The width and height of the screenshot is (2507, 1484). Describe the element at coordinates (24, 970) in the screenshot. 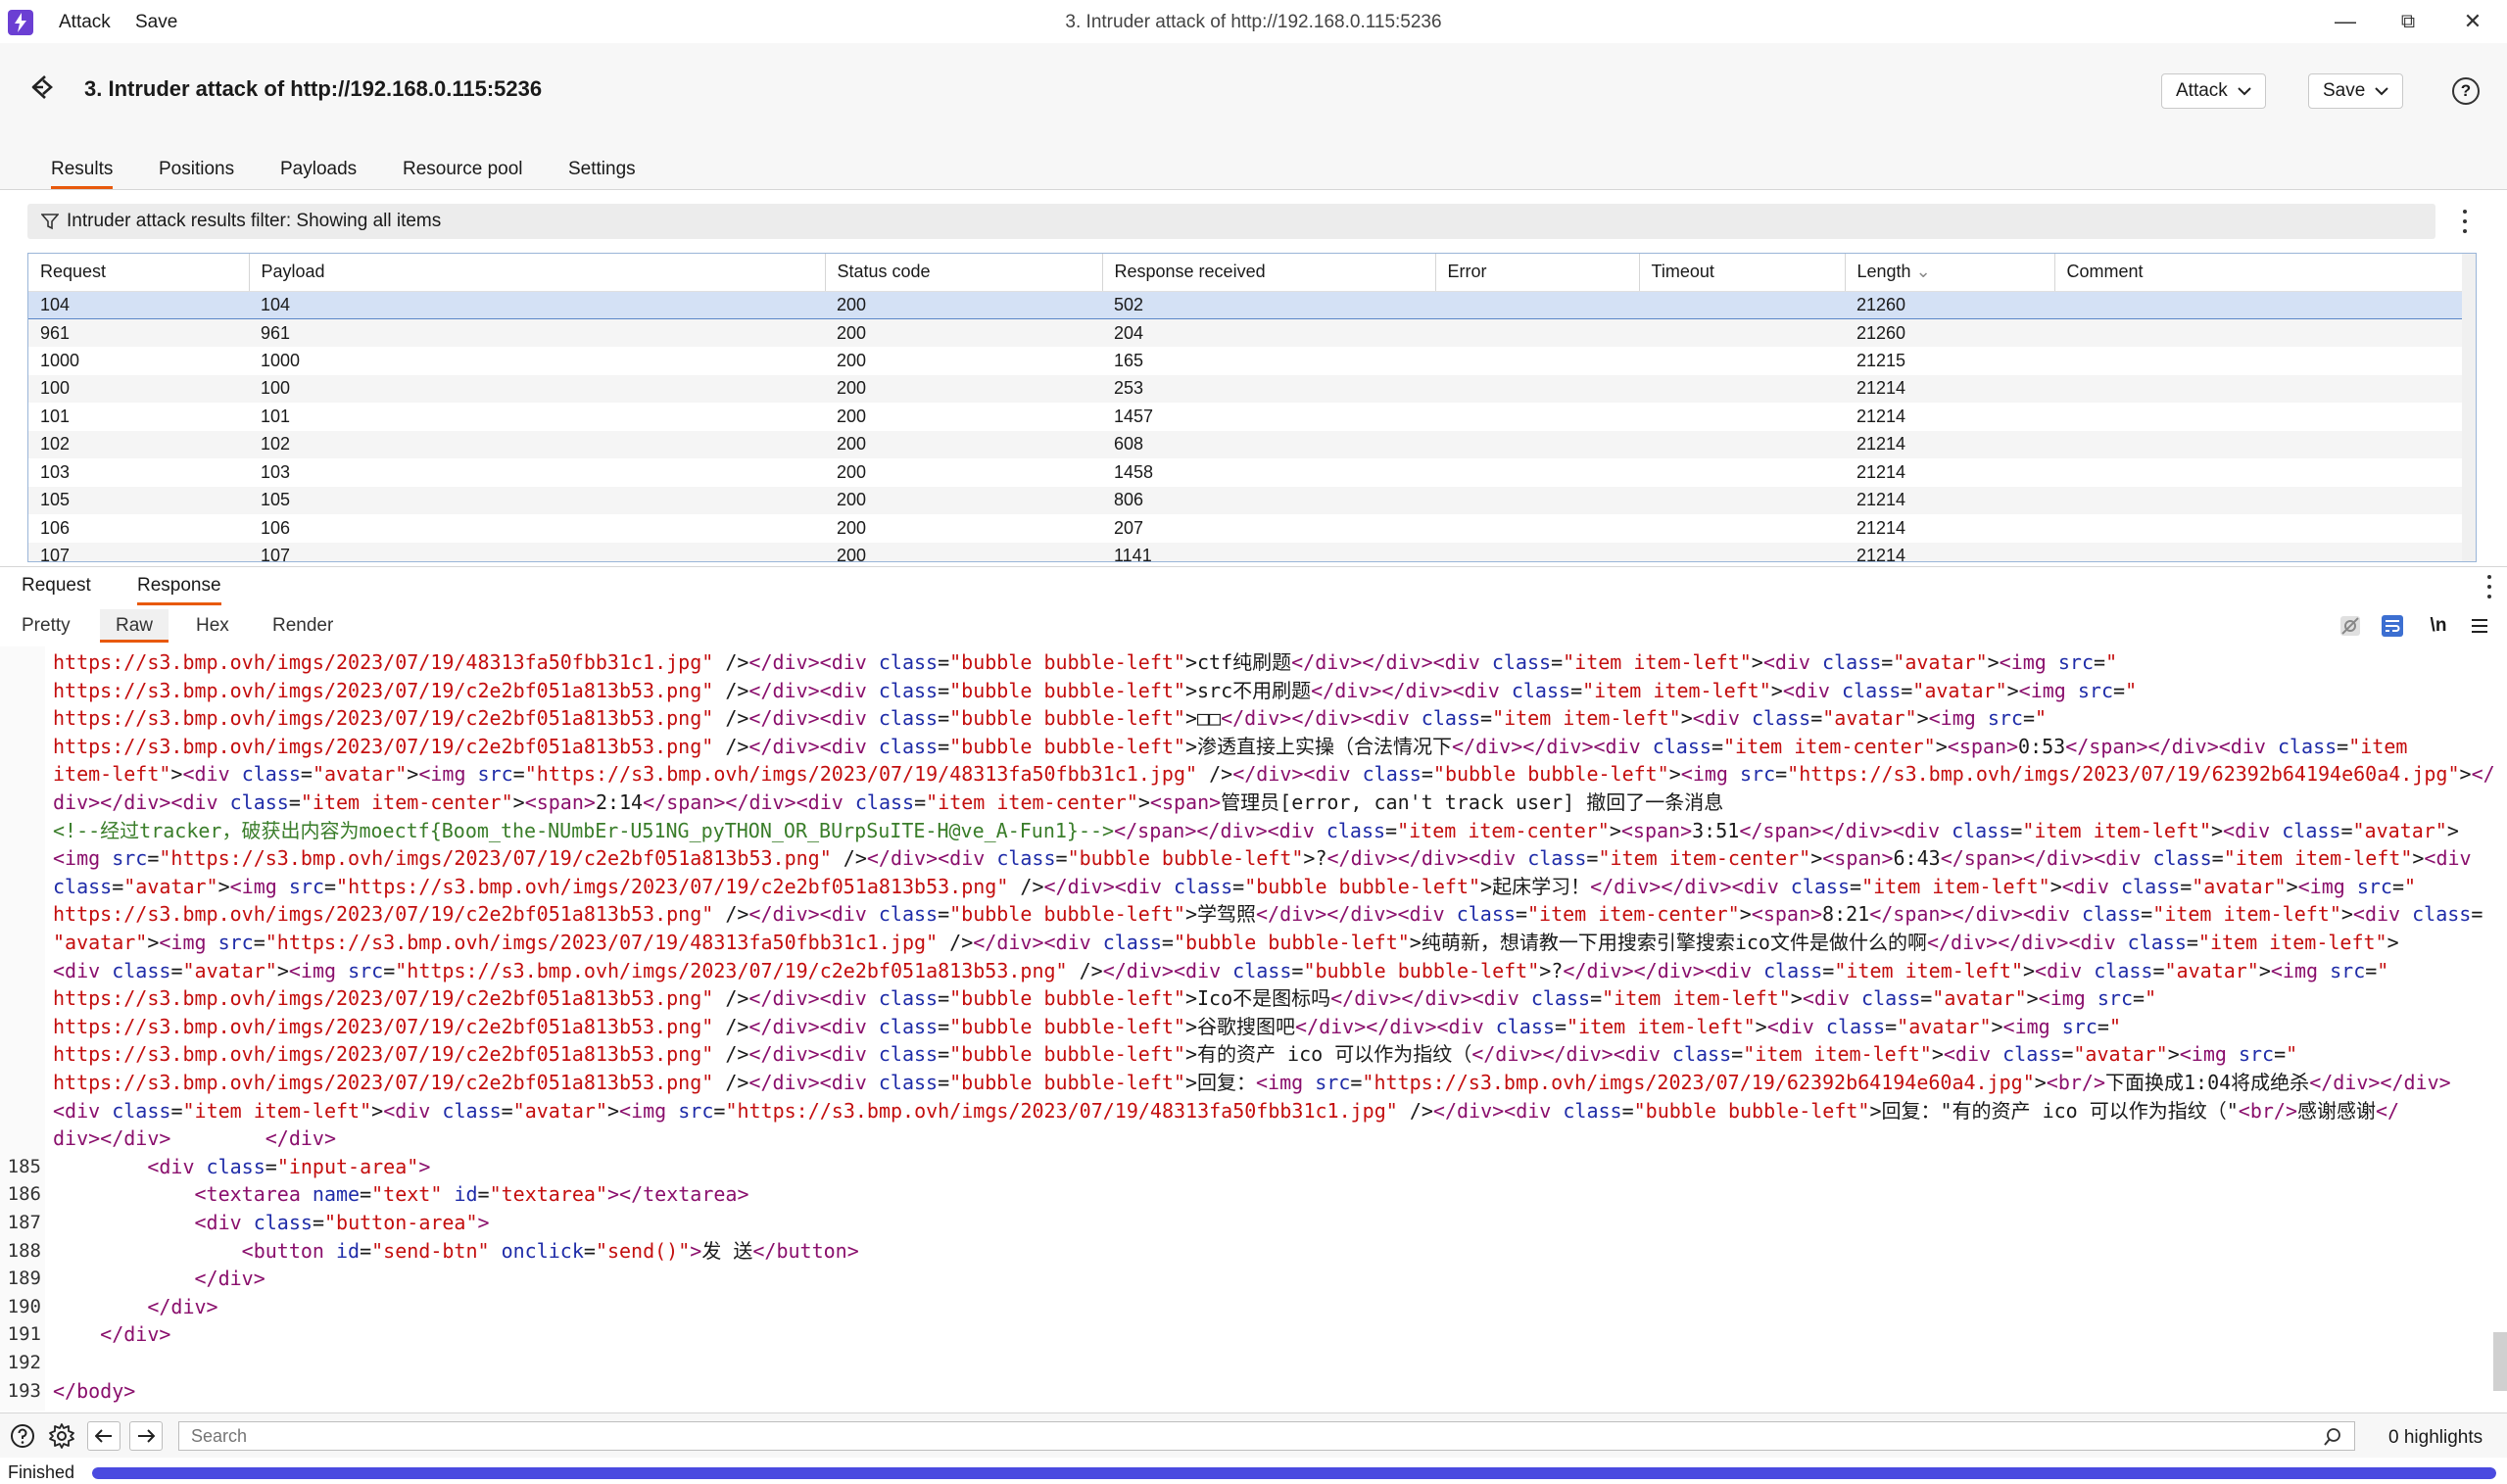

I see `line-number` at that location.